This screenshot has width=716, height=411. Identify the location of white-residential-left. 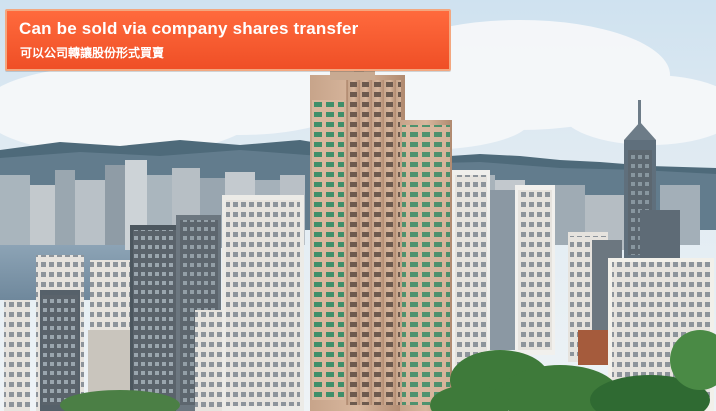
(263, 303).